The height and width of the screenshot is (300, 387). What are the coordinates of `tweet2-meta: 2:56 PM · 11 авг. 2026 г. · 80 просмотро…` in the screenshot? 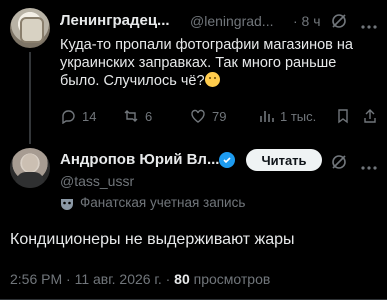 It's located at (140, 279).